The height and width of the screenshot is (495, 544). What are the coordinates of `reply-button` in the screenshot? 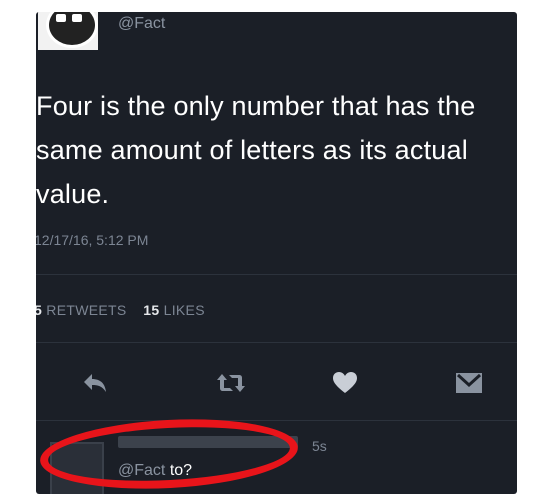 It's located at (95, 383).